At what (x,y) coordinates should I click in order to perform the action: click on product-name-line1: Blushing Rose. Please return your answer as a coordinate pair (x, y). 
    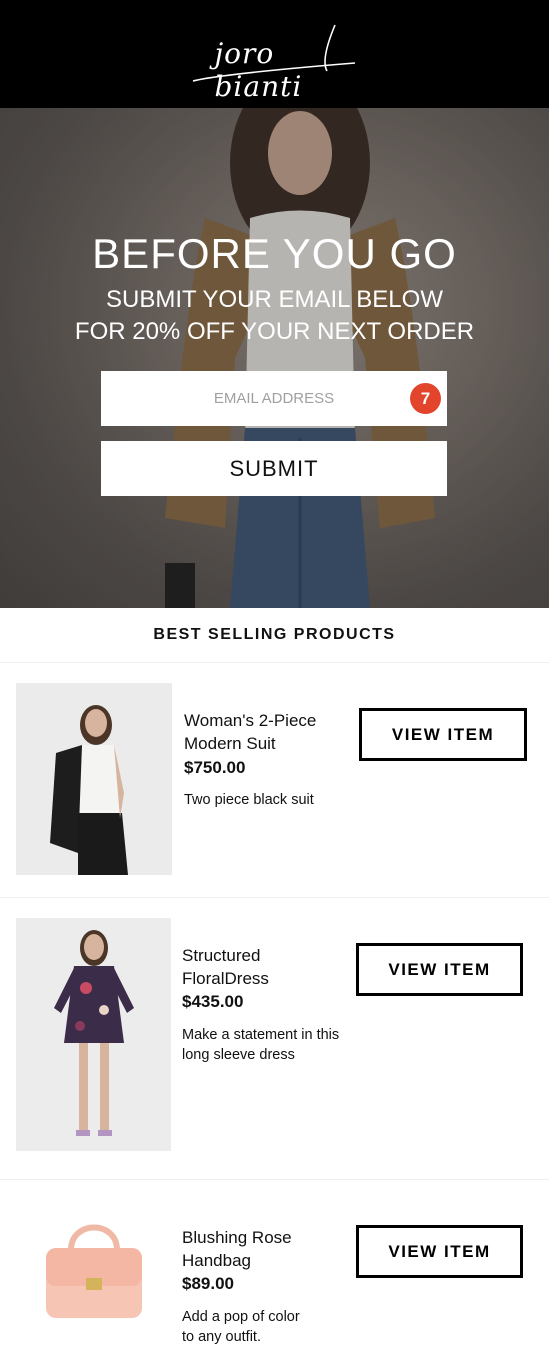
    Looking at the image, I should click on (237, 1237).